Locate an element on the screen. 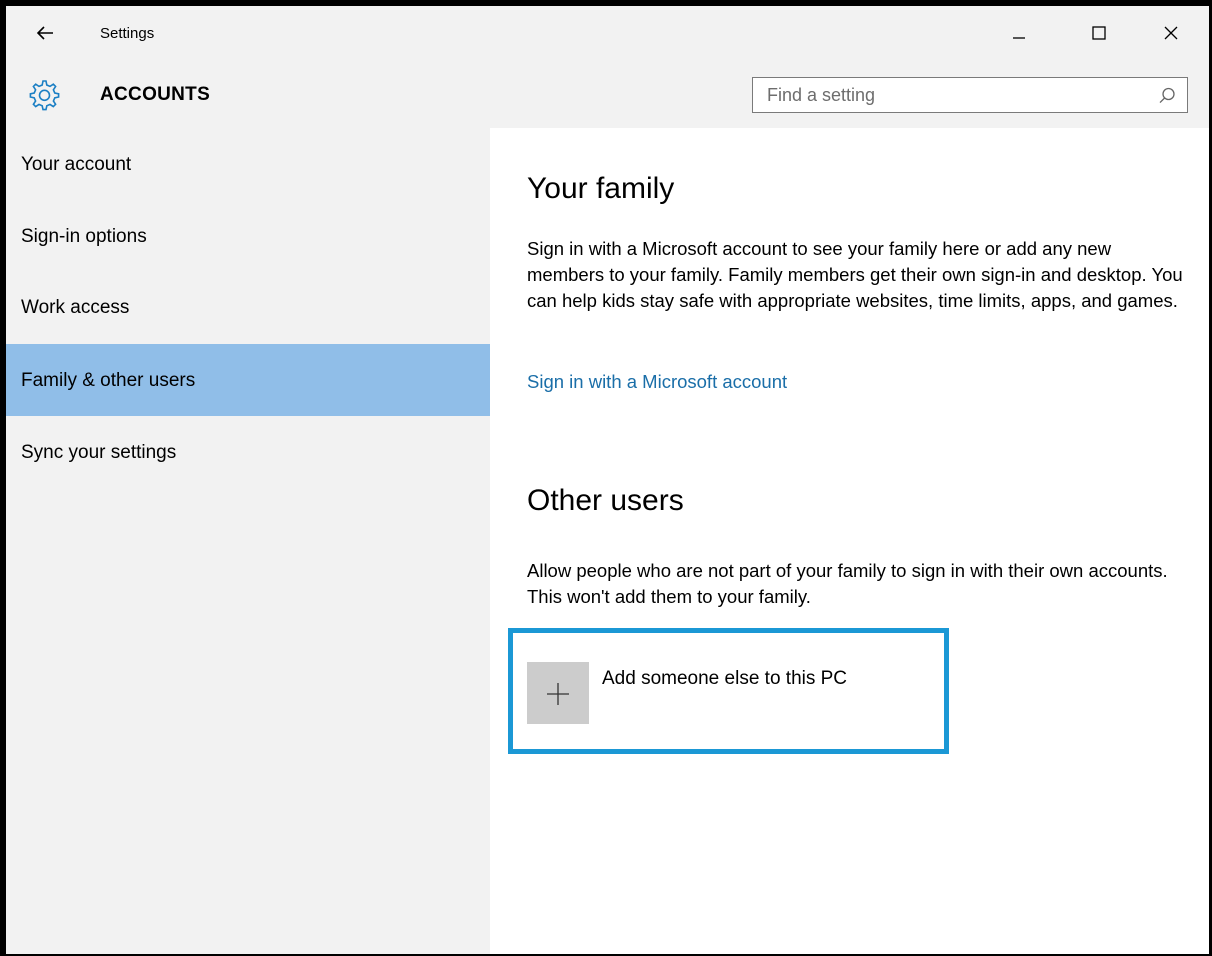  back-arrow-icon is located at coordinates (44, 33).